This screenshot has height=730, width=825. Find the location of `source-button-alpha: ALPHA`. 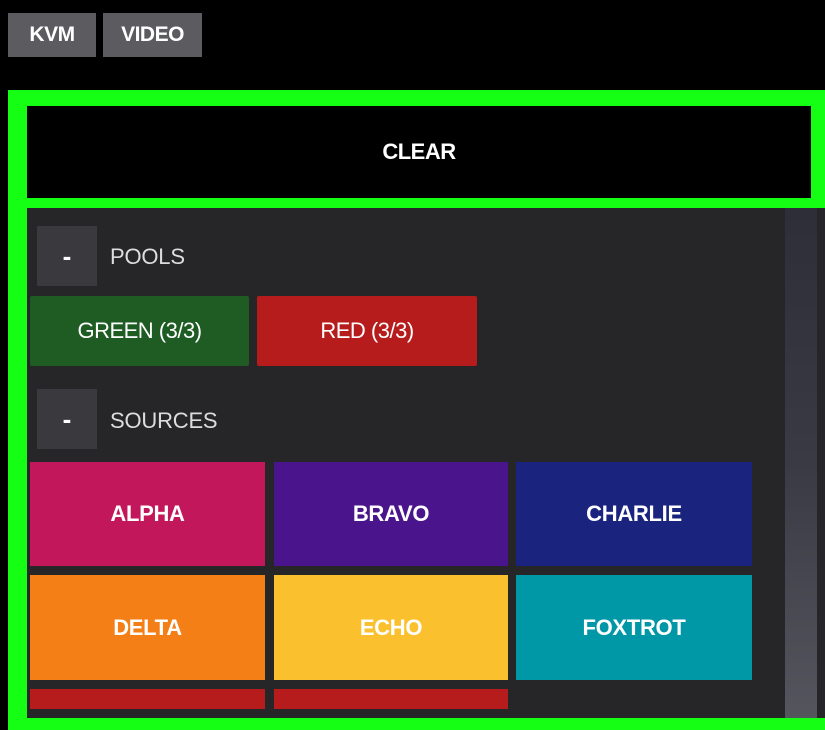

source-button-alpha: ALPHA is located at coordinates (147, 514).